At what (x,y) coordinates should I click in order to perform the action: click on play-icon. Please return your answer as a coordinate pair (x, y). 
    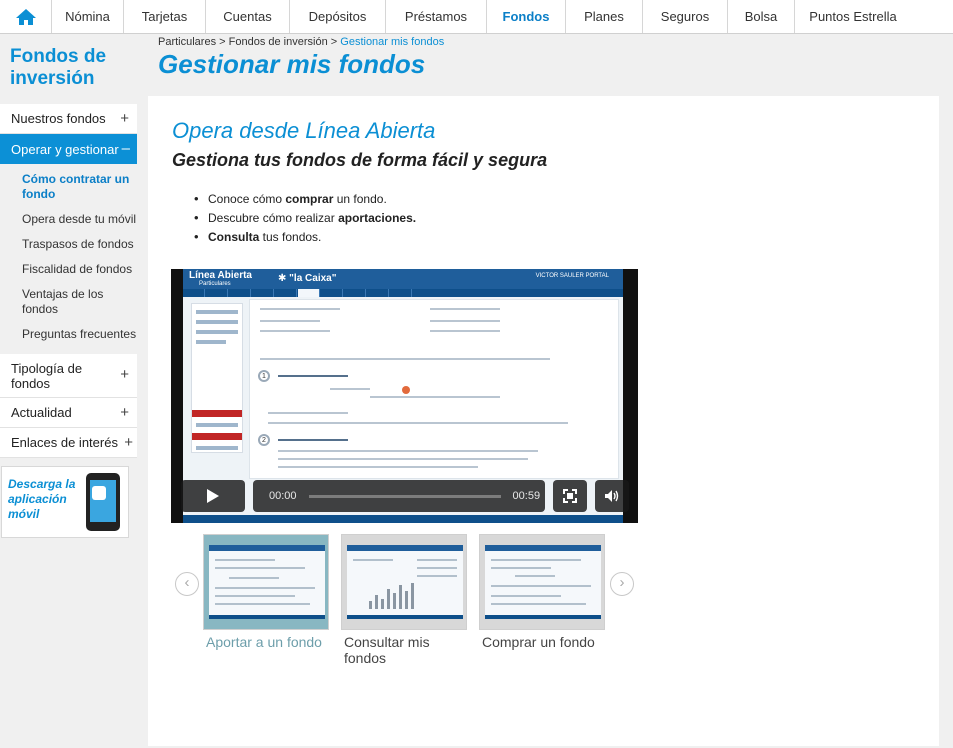
    Looking at the image, I should click on (213, 496).